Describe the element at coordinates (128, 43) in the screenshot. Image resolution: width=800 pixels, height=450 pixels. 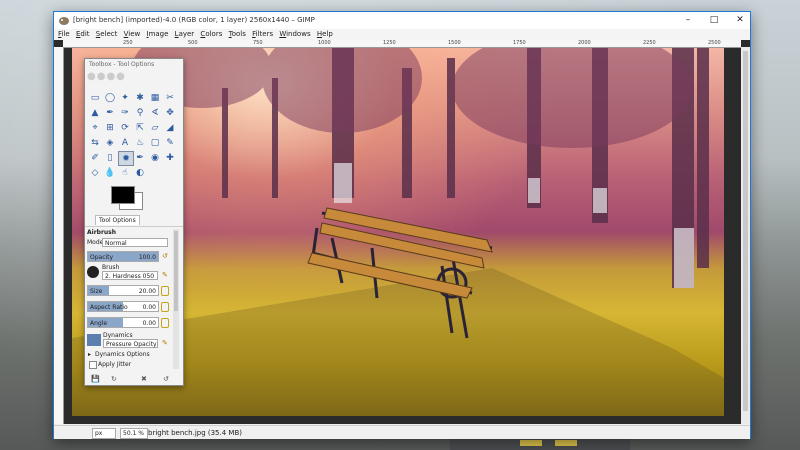
I see `ruler-tick-label: 250` at that location.